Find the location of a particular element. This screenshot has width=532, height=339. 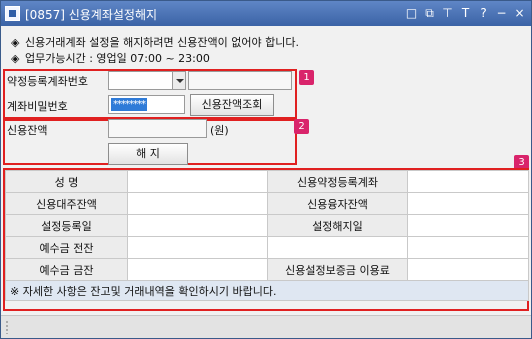

badge-1: 1 is located at coordinates (306, 77).